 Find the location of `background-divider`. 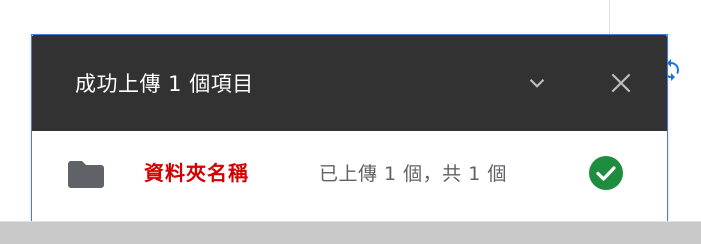

background-divider is located at coordinates (609, 18).